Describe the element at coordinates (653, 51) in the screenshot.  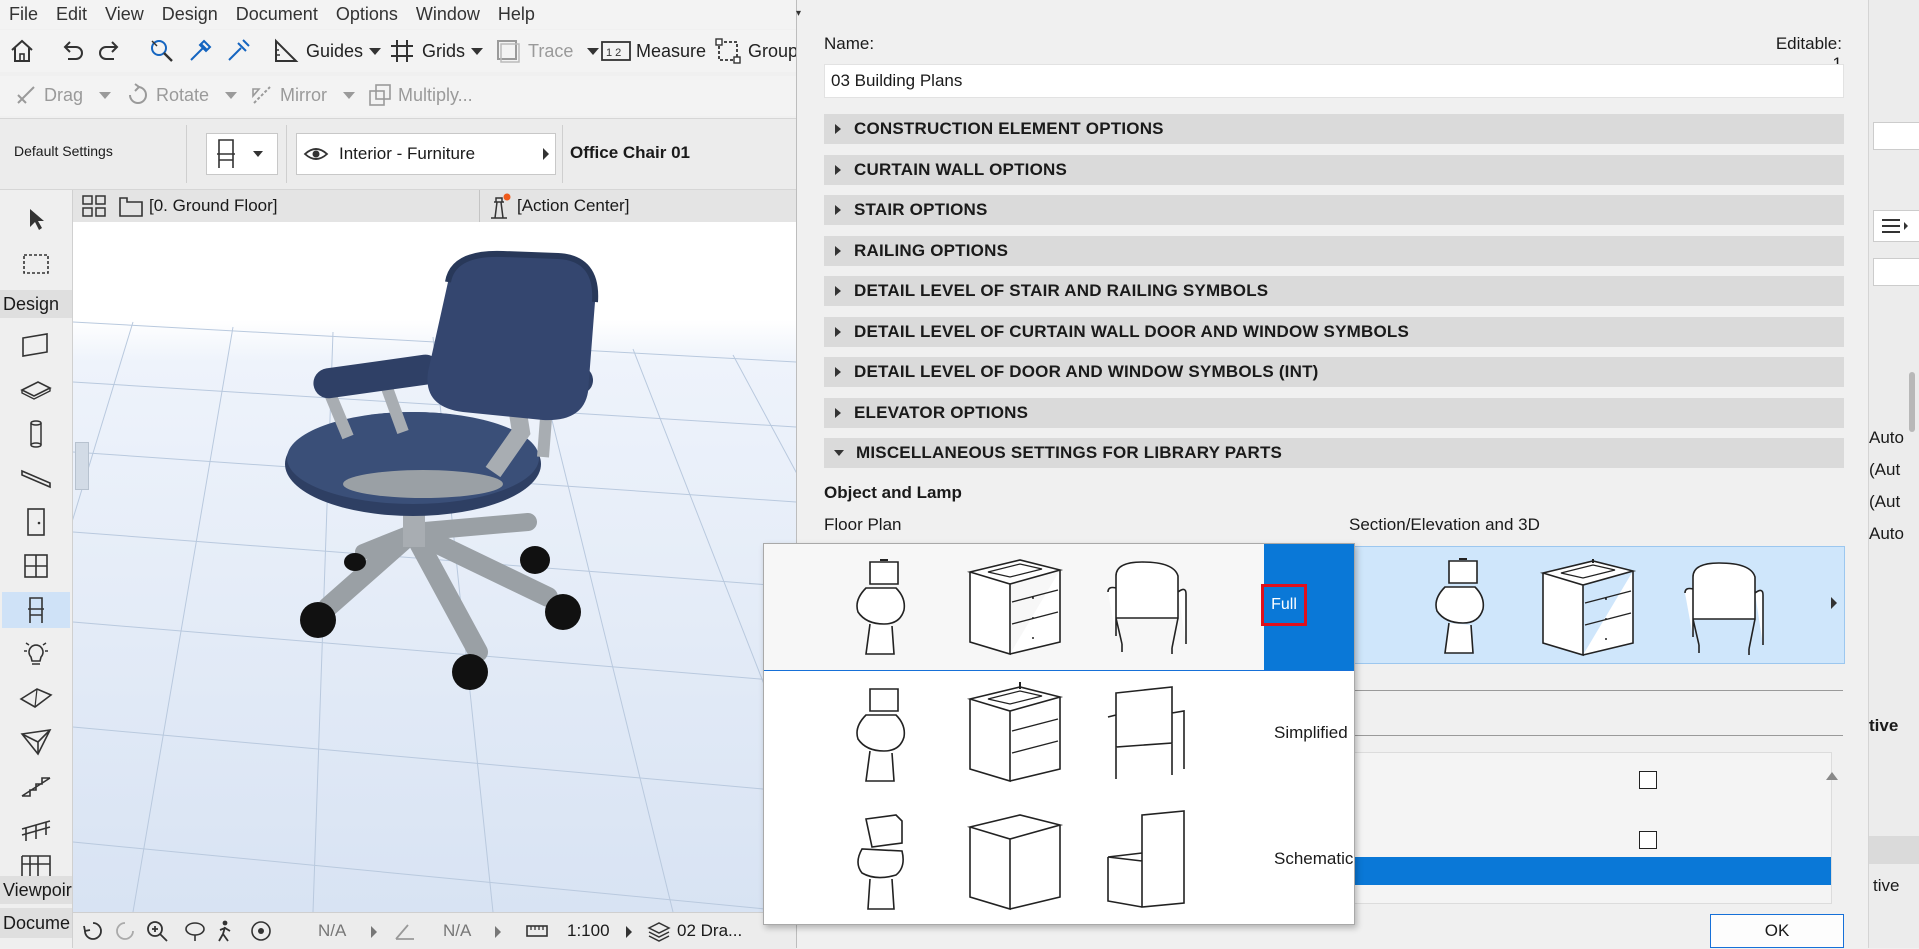
I see `measure-button: 1 2 Measure` at that location.